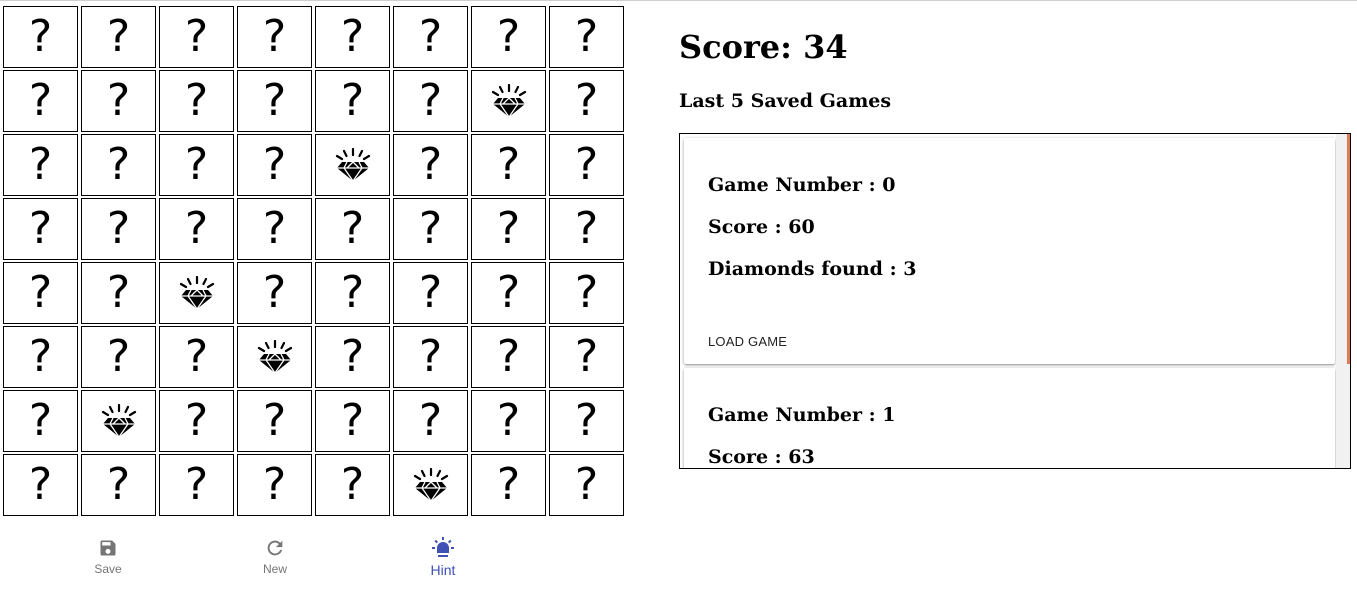 The image size is (1357, 613). What do you see at coordinates (443, 570) in the screenshot?
I see `hint-label: Hint` at bounding box center [443, 570].